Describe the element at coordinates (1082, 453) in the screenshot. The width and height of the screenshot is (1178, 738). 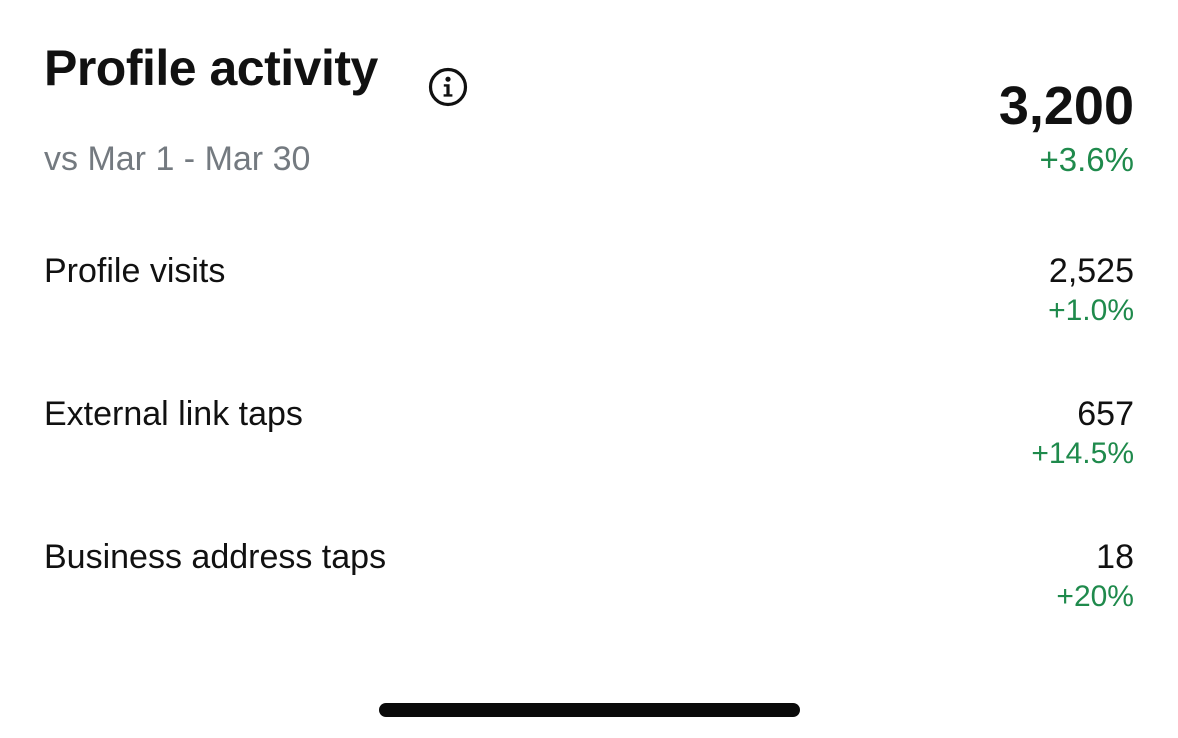
I see `metric-change: +14.5%` at that location.